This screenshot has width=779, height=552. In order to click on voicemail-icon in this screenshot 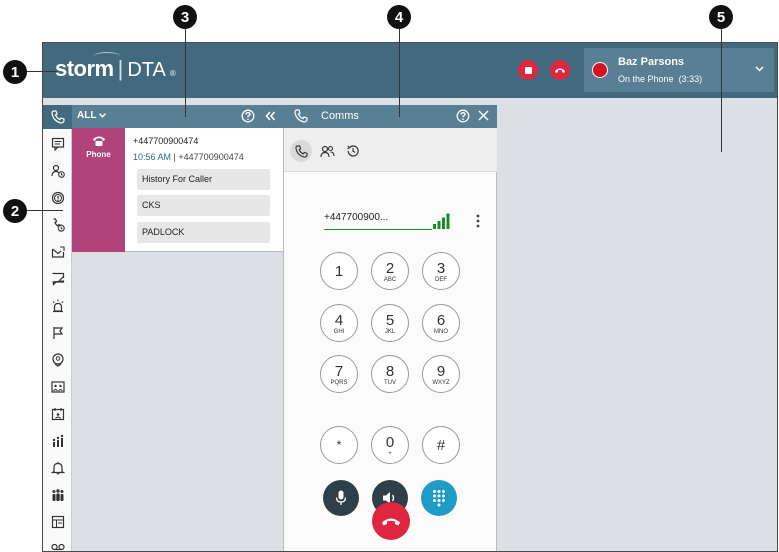, I will do `click(57, 547)`.